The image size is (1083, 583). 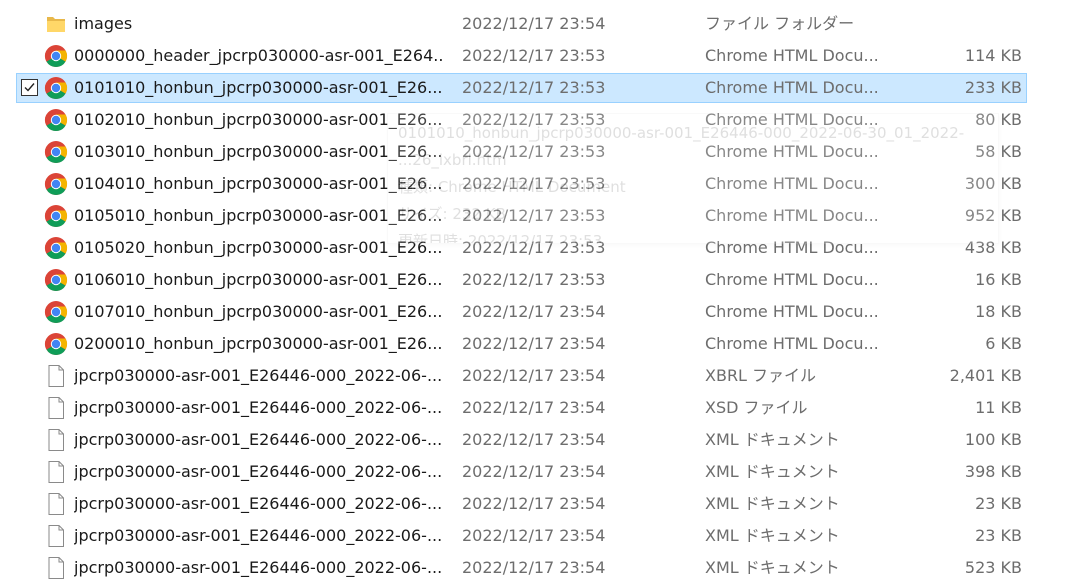 What do you see at coordinates (452, 160) in the screenshot?
I see `tooltip-filename-line2: ...26_ixbrl.htm` at bounding box center [452, 160].